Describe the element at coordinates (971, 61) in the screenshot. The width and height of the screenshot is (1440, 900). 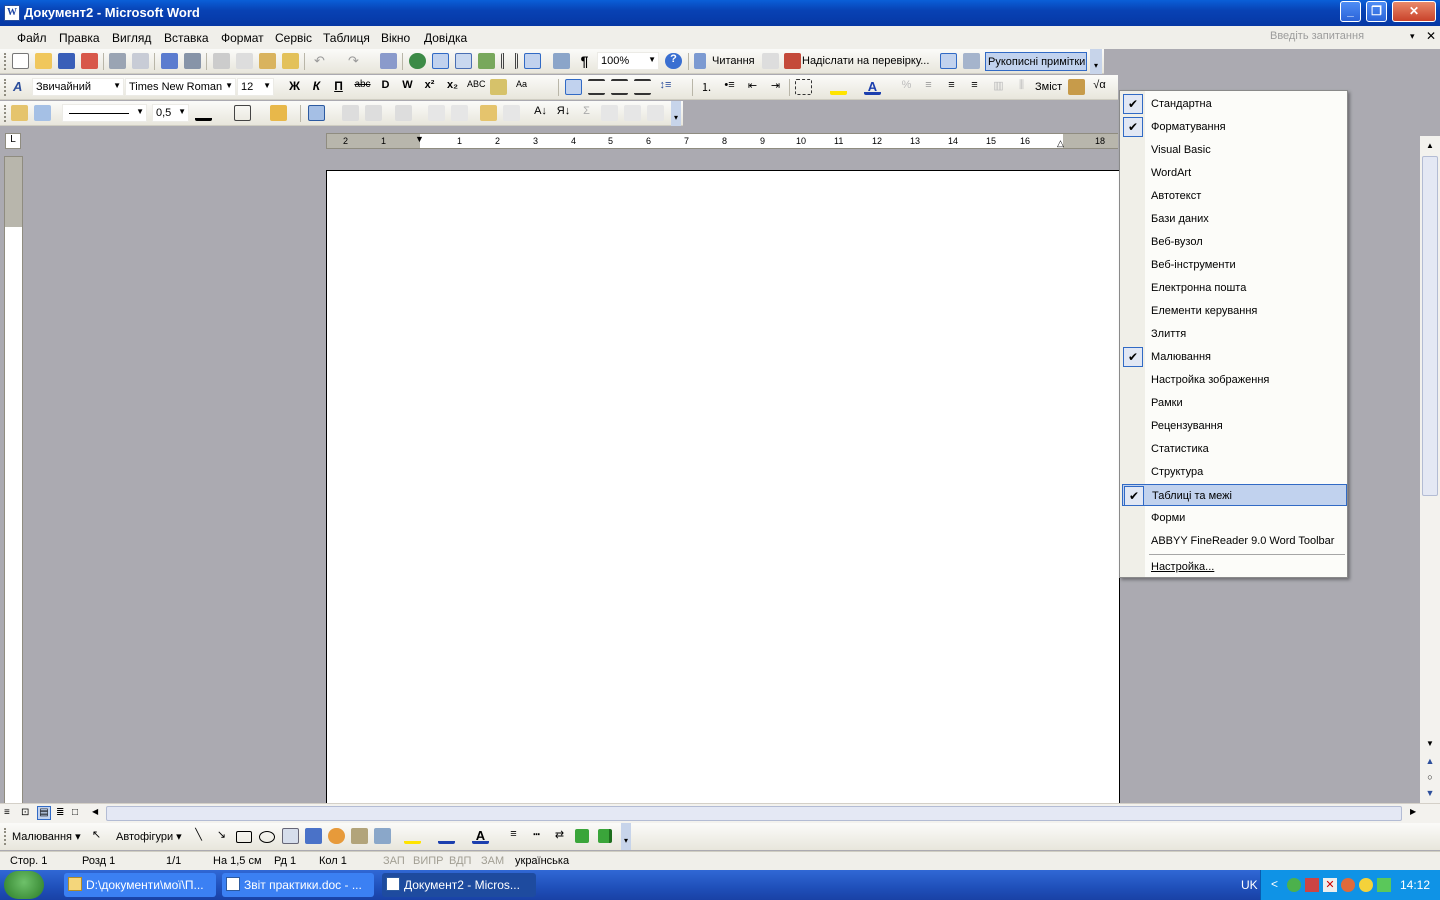
I see `ink-icon` at that location.